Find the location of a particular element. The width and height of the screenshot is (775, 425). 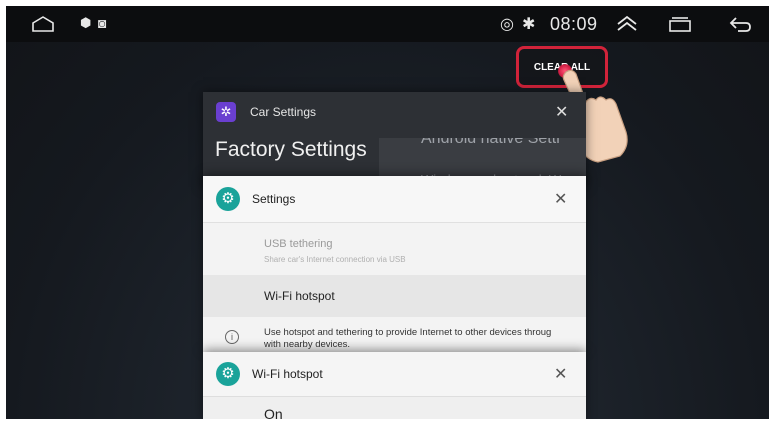

card-header: ⚙ Wi-Fi hotspot ✕ is located at coordinates (394, 374).